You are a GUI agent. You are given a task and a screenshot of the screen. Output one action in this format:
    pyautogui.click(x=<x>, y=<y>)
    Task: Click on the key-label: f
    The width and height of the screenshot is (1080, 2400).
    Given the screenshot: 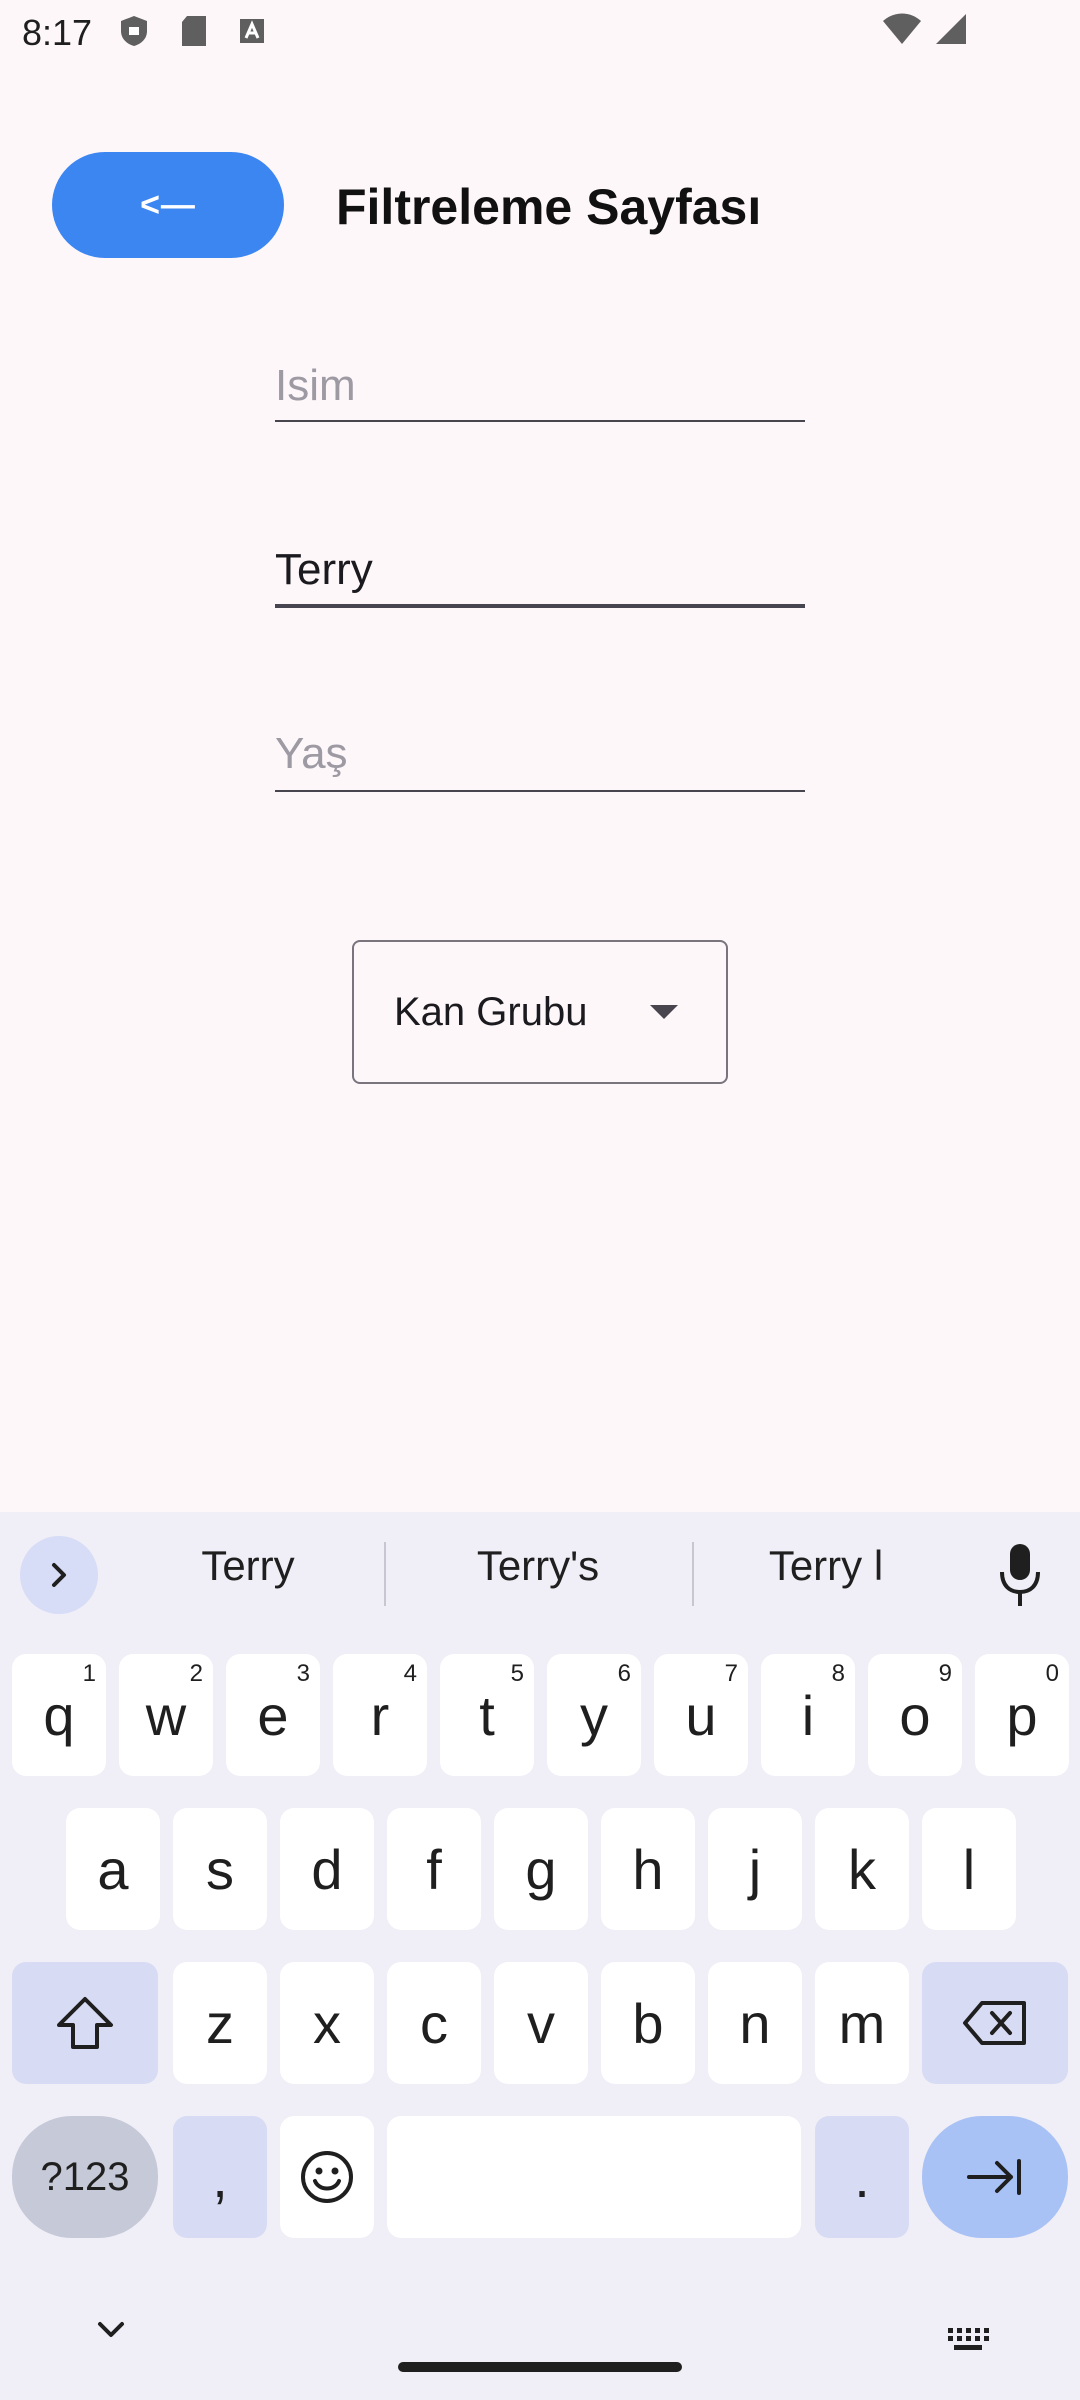 What is the action you would take?
    pyautogui.click(x=434, y=1869)
    